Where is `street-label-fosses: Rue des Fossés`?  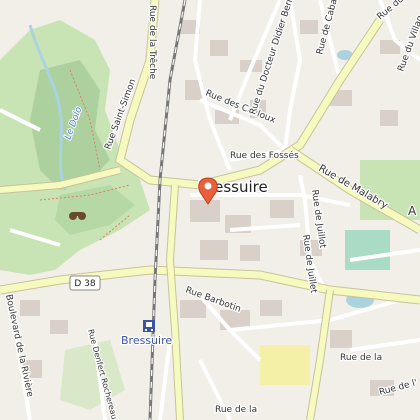
street-label-fosses: Rue des Fossés is located at coordinates (264, 155).